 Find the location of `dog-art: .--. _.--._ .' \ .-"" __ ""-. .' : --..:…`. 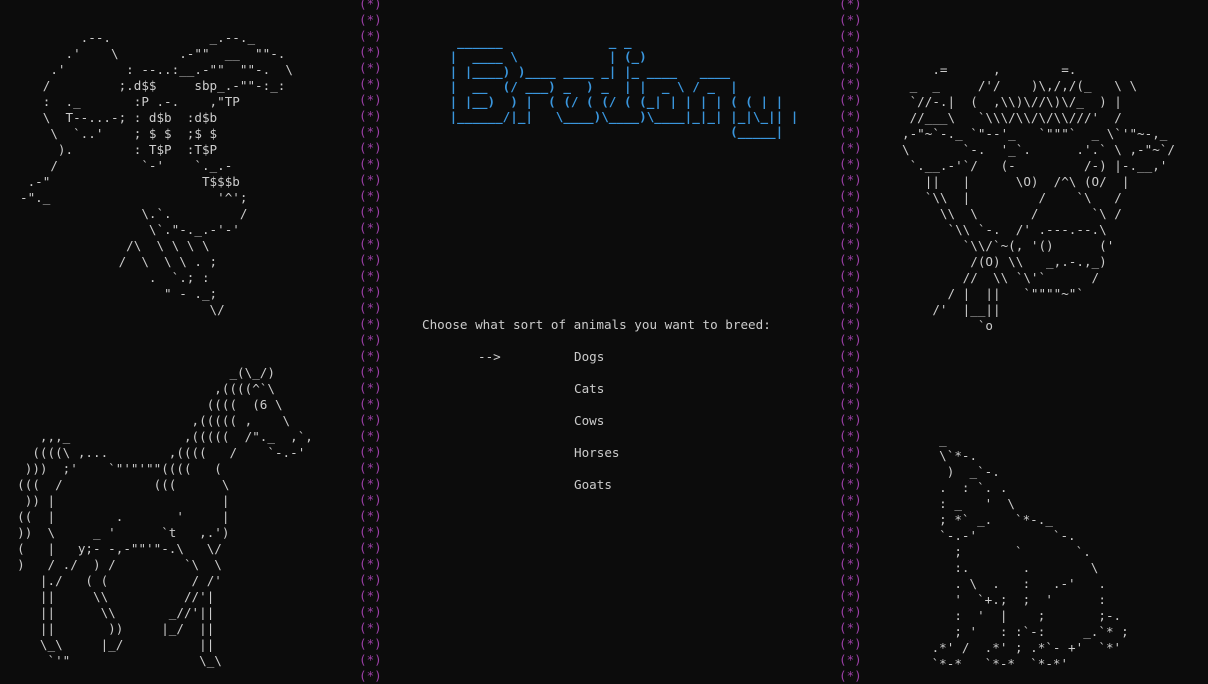

dog-art: .--. _.--._ .' \ .-"" __ ""-. .' : --..:… is located at coordinates (156, 173).